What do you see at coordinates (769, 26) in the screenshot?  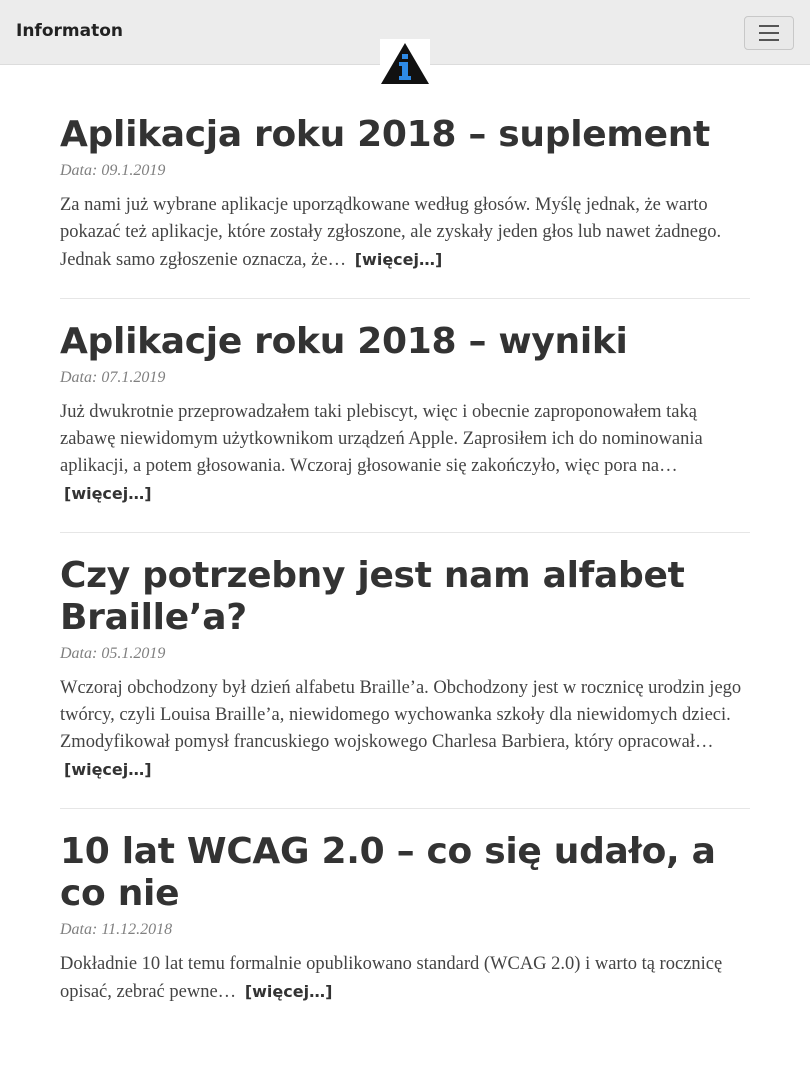 I see `hamburger-icon` at bounding box center [769, 26].